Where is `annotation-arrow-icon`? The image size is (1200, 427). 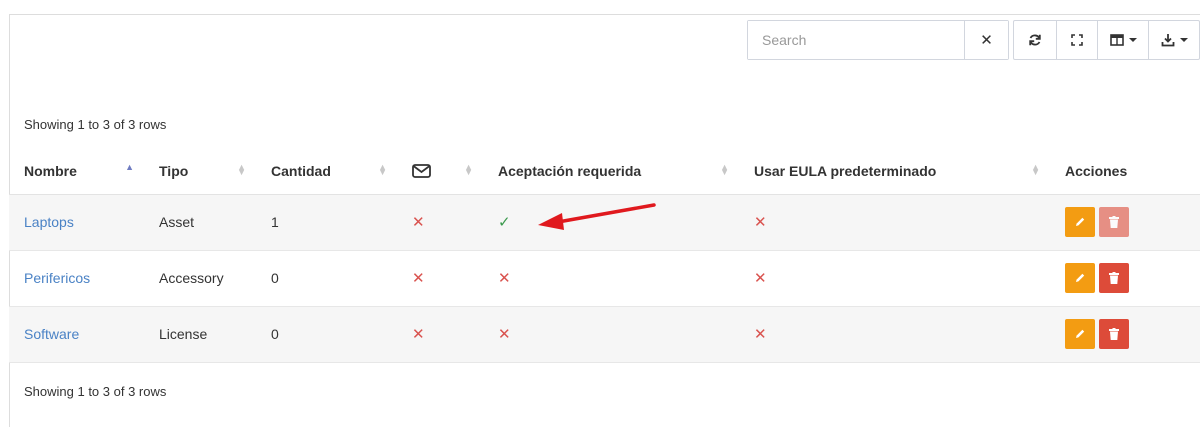
annotation-arrow-icon is located at coordinates (597, 216).